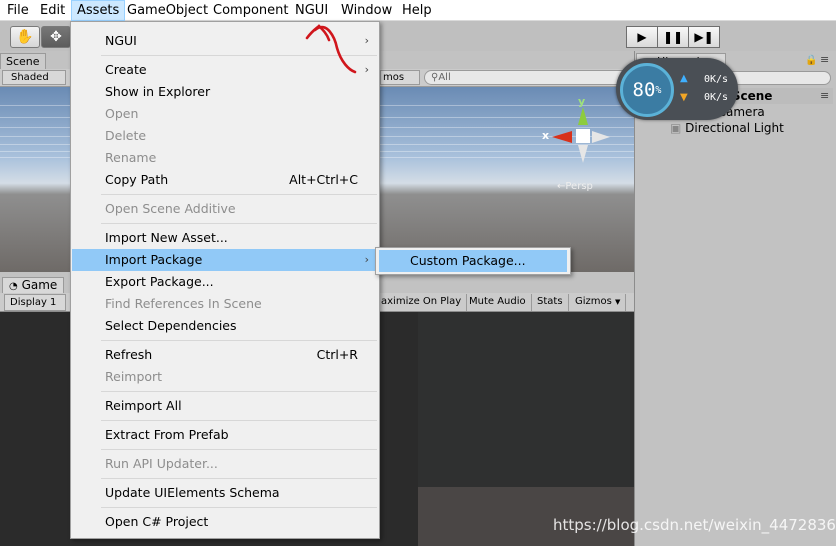  Describe the element at coordinates (192, 492) in the screenshot. I see `menu-item-label: Update UIElements Schema` at that location.